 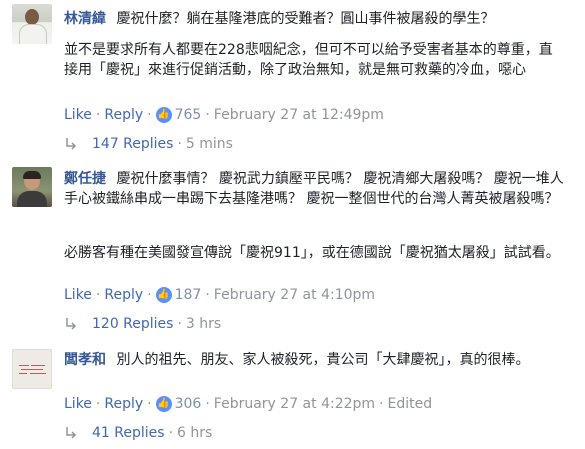 I want to click on edited-label: Edited, so click(x=409, y=404).